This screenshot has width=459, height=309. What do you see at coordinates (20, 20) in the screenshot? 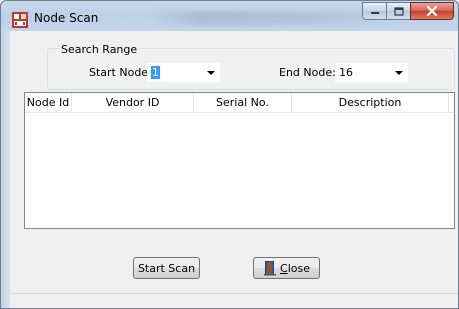
I see `app-icon` at bounding box center [20, 20].